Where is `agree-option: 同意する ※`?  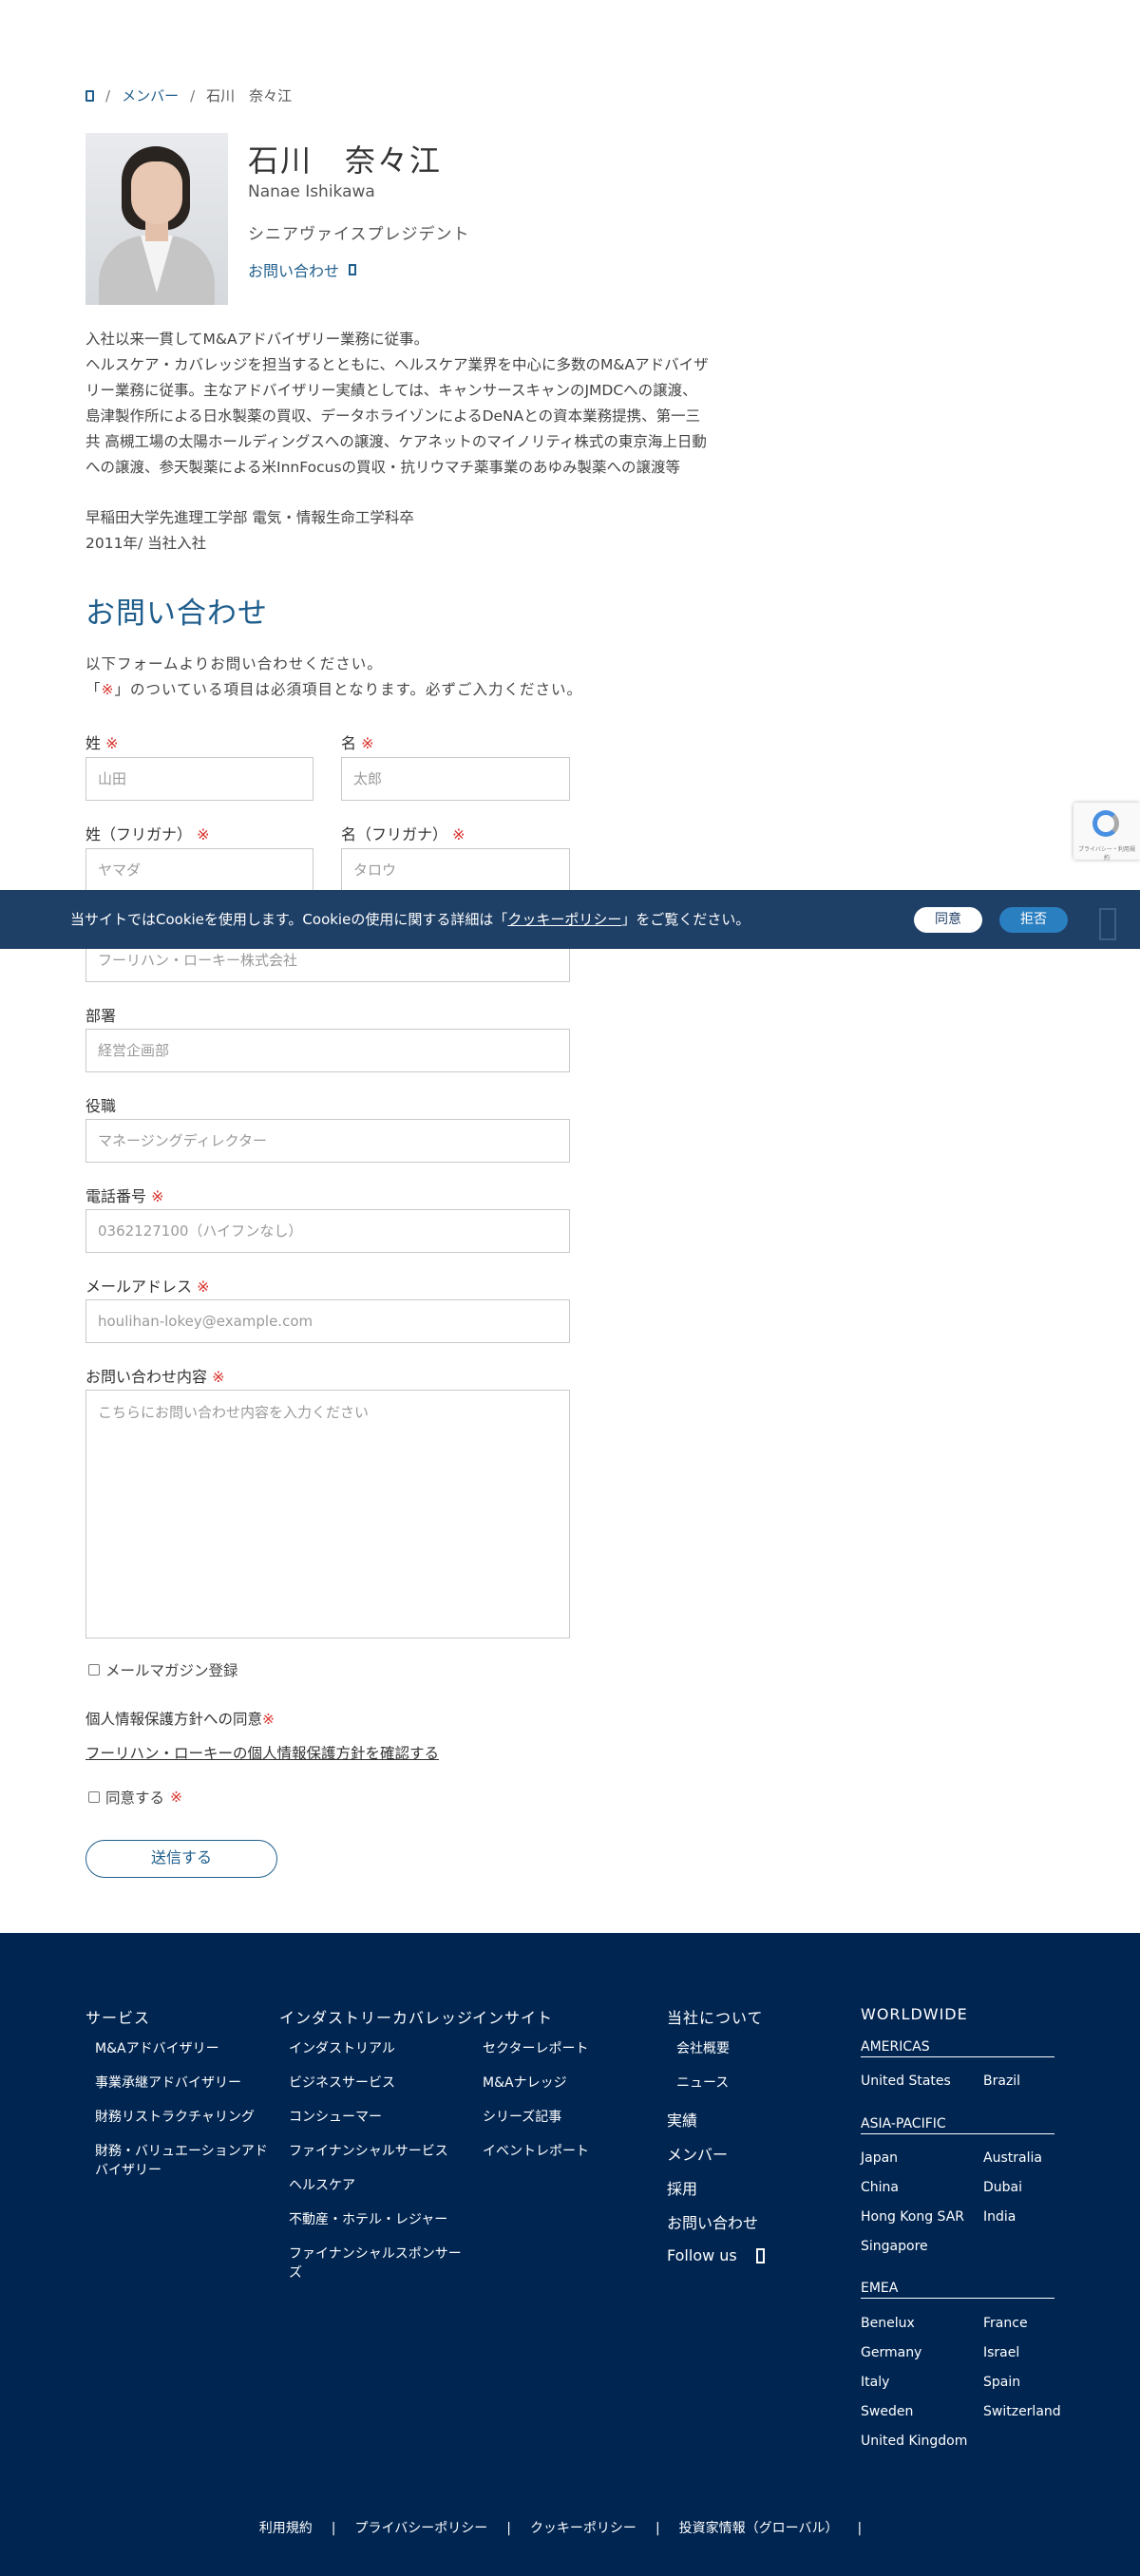 agree-option: 同意する ※ is located at coordinates (135, 1797).